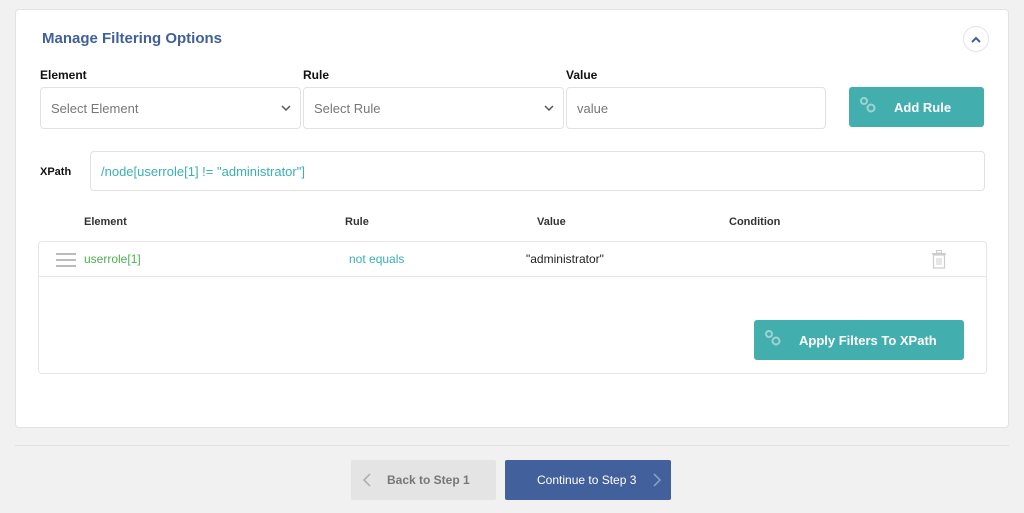 The image size is (1024, 513). What do you see at coordinates (551, 222) in the screenshot?
I see `column-header-value: Value` at bounding box center [551, 222].